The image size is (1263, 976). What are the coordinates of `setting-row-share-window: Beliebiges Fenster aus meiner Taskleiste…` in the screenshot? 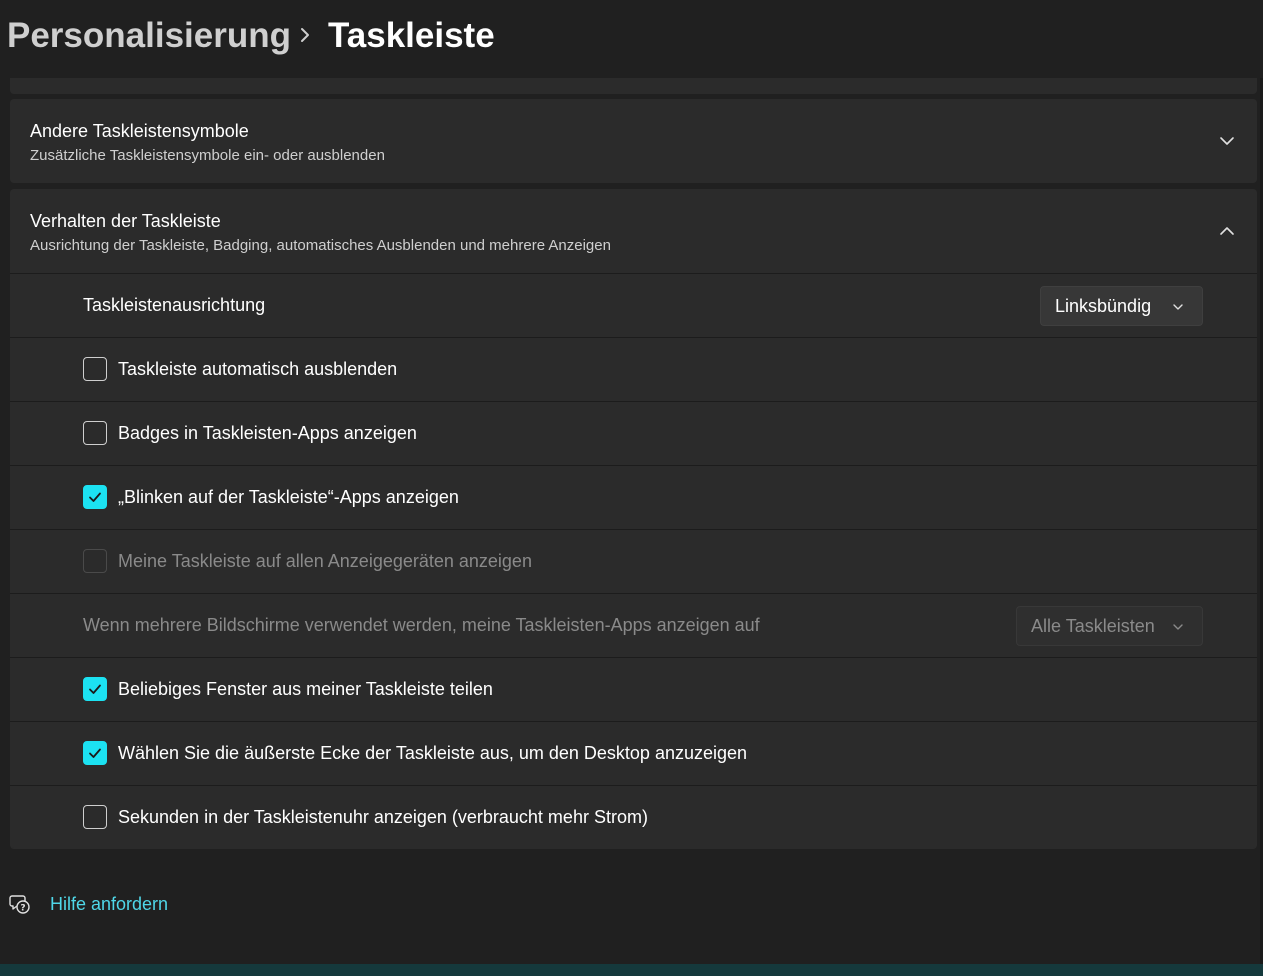 It's located at (633, 688).